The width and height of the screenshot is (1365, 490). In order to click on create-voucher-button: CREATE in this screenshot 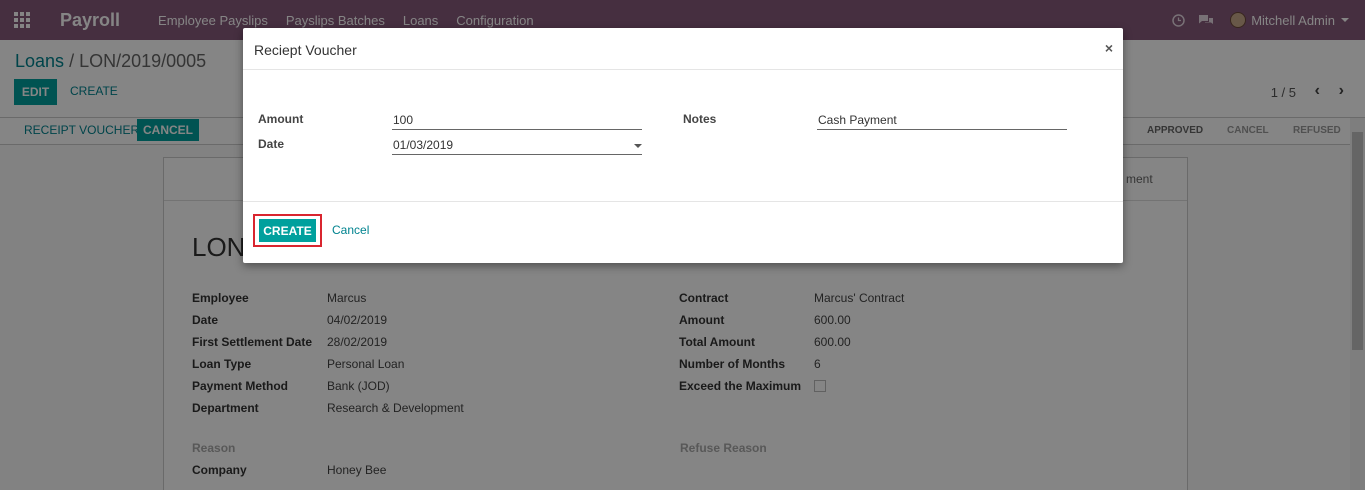, I will do `click(287, 230)`.